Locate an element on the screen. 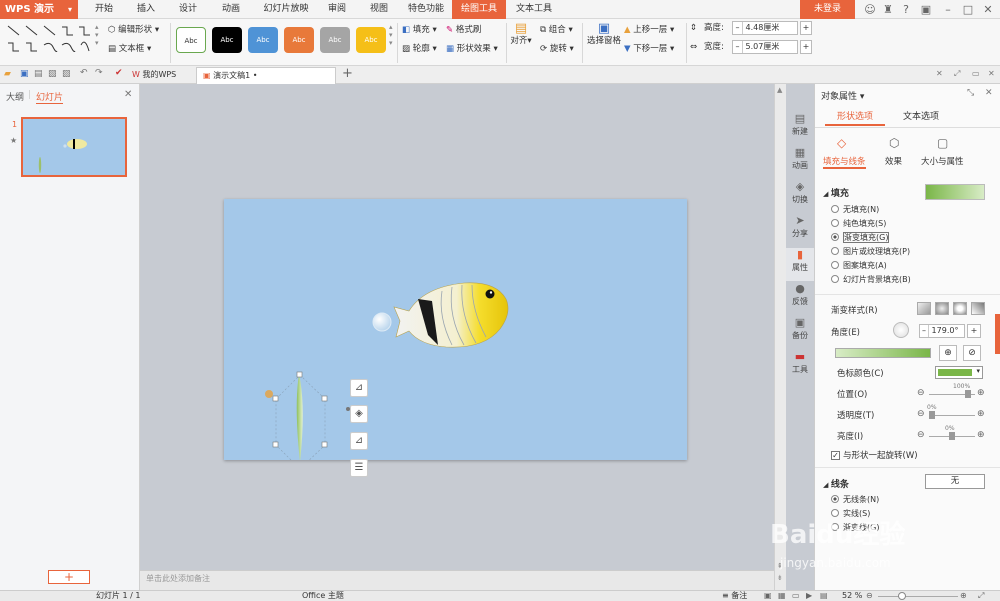 The width and height of the screenshot is (1000, 601). sorter-view-icon: ▦ is located at coordinates (782, 596).